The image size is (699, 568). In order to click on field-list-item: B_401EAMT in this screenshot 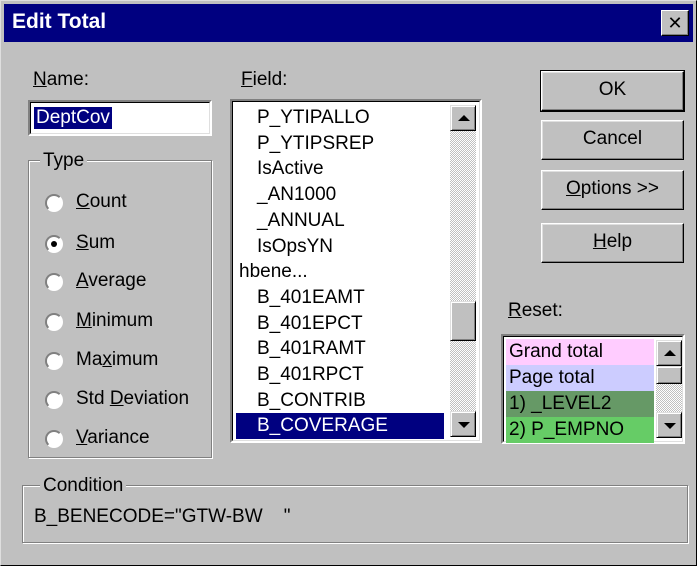, I will do `click(340, 298)`.